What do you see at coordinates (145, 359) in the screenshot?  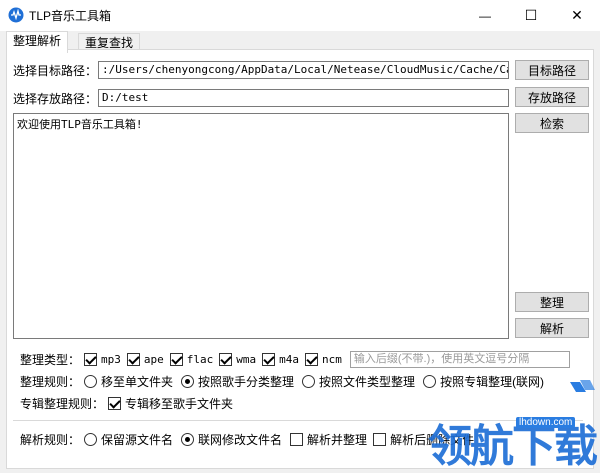 I see `type-ape-checkbox: ape` at bounding box center [145, 359].